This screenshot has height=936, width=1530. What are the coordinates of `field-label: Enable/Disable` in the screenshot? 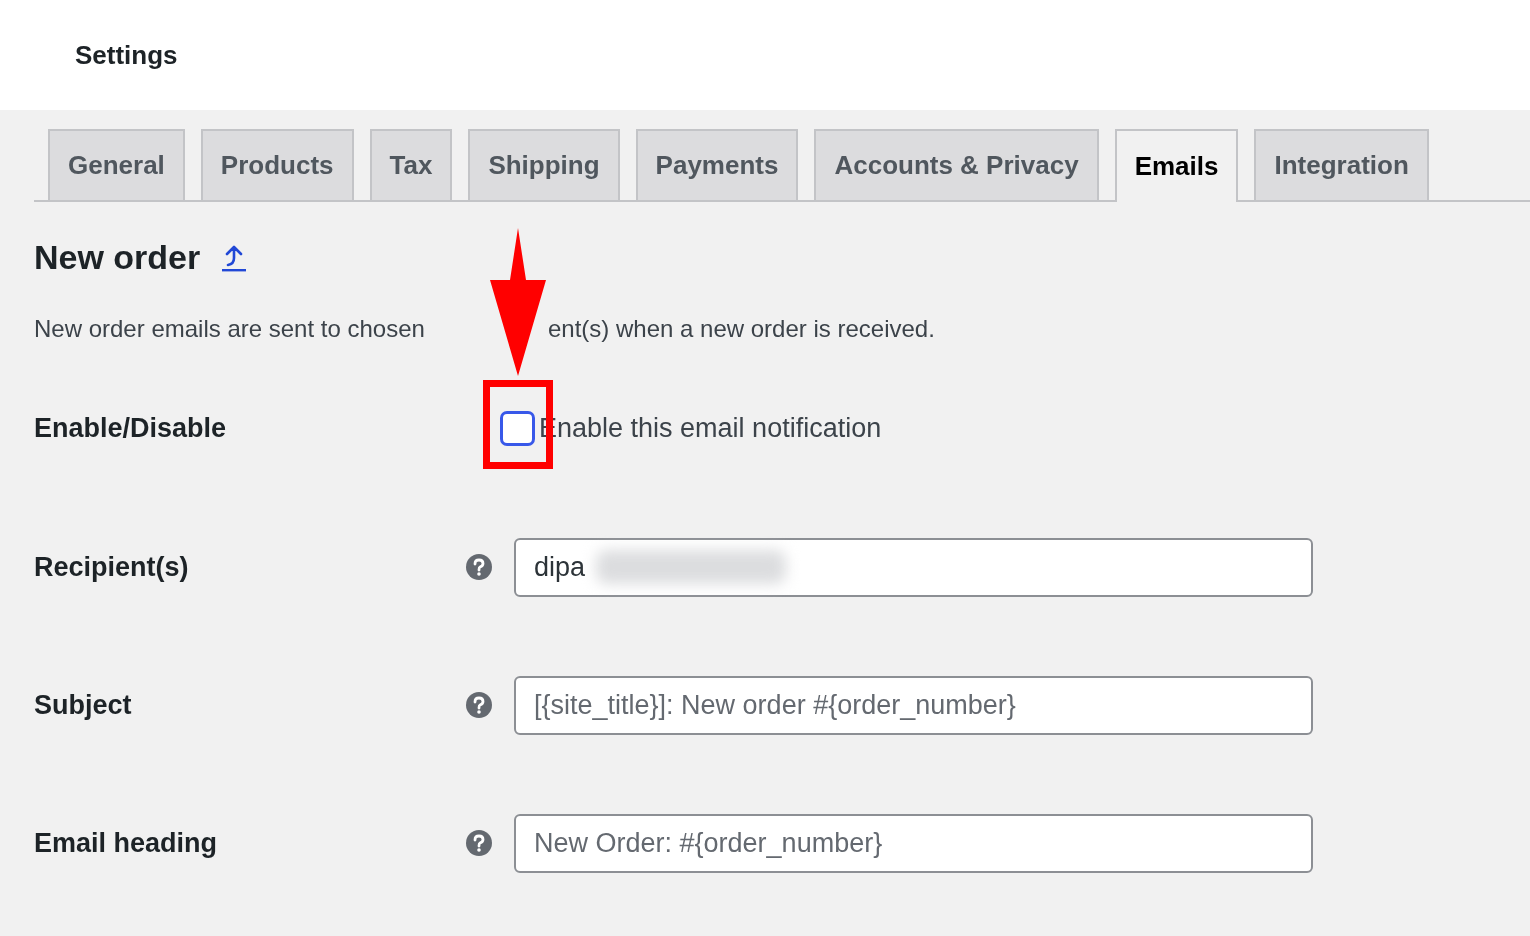 It's located at (131, 428).